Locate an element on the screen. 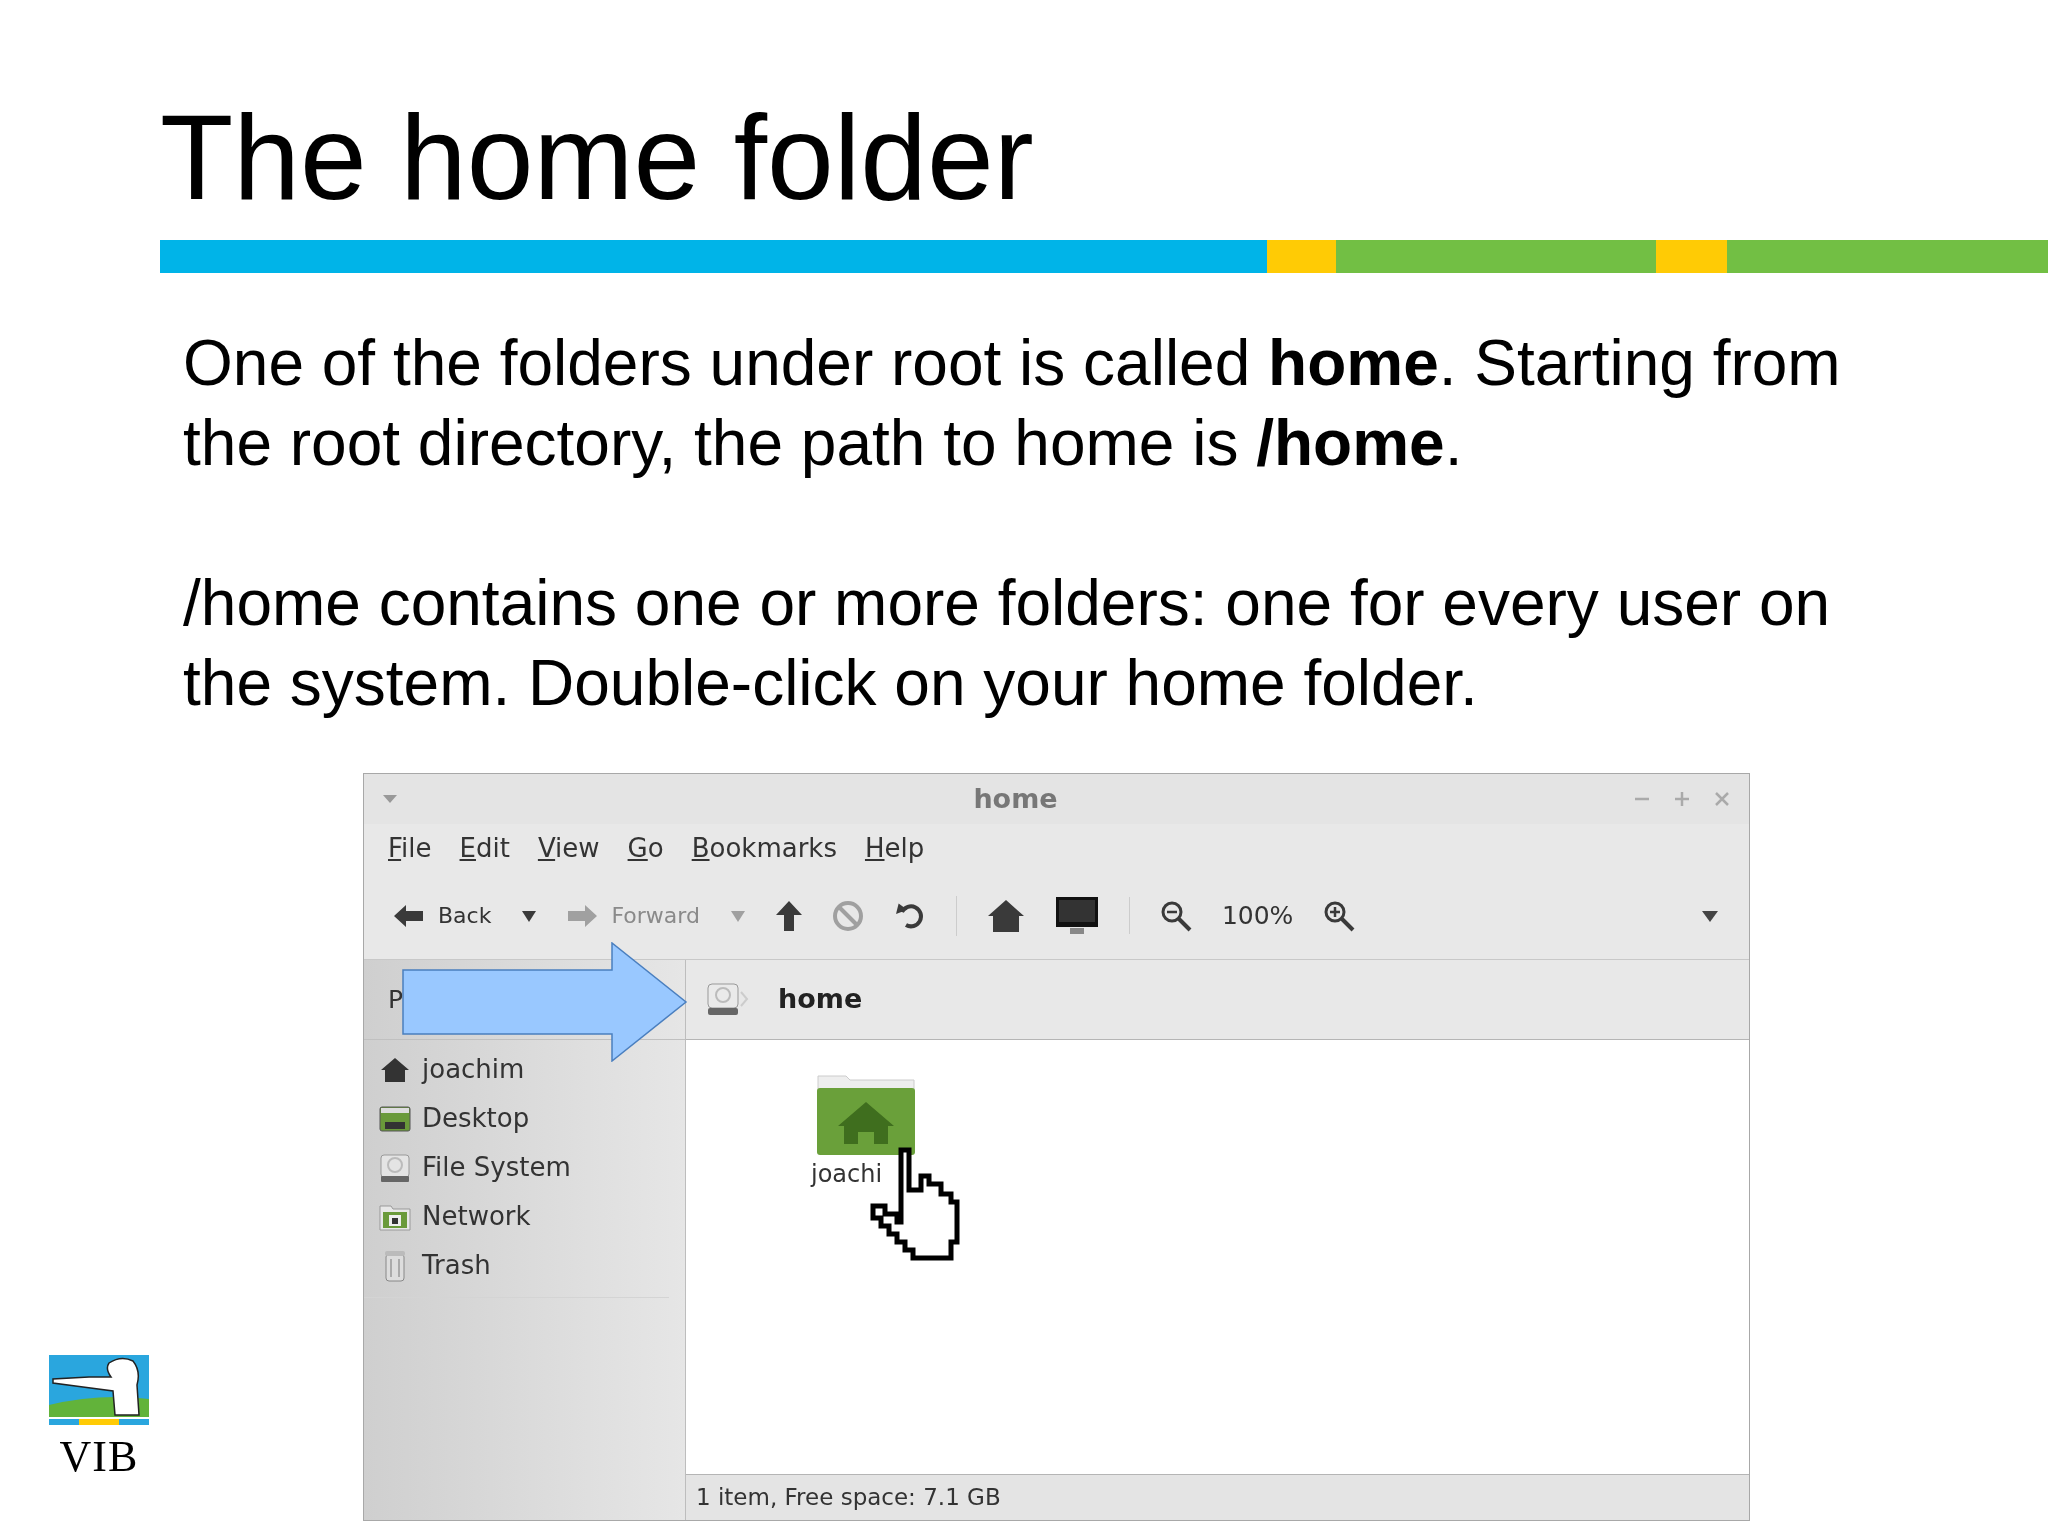 This screenshot has width=2048, height=1536. back-arrow-icon is located at coordinates (409, 915).